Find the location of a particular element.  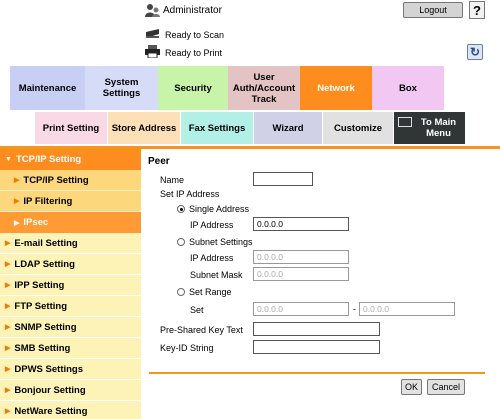

refresh-icon: ↻ is located at coordinates (475, 52).